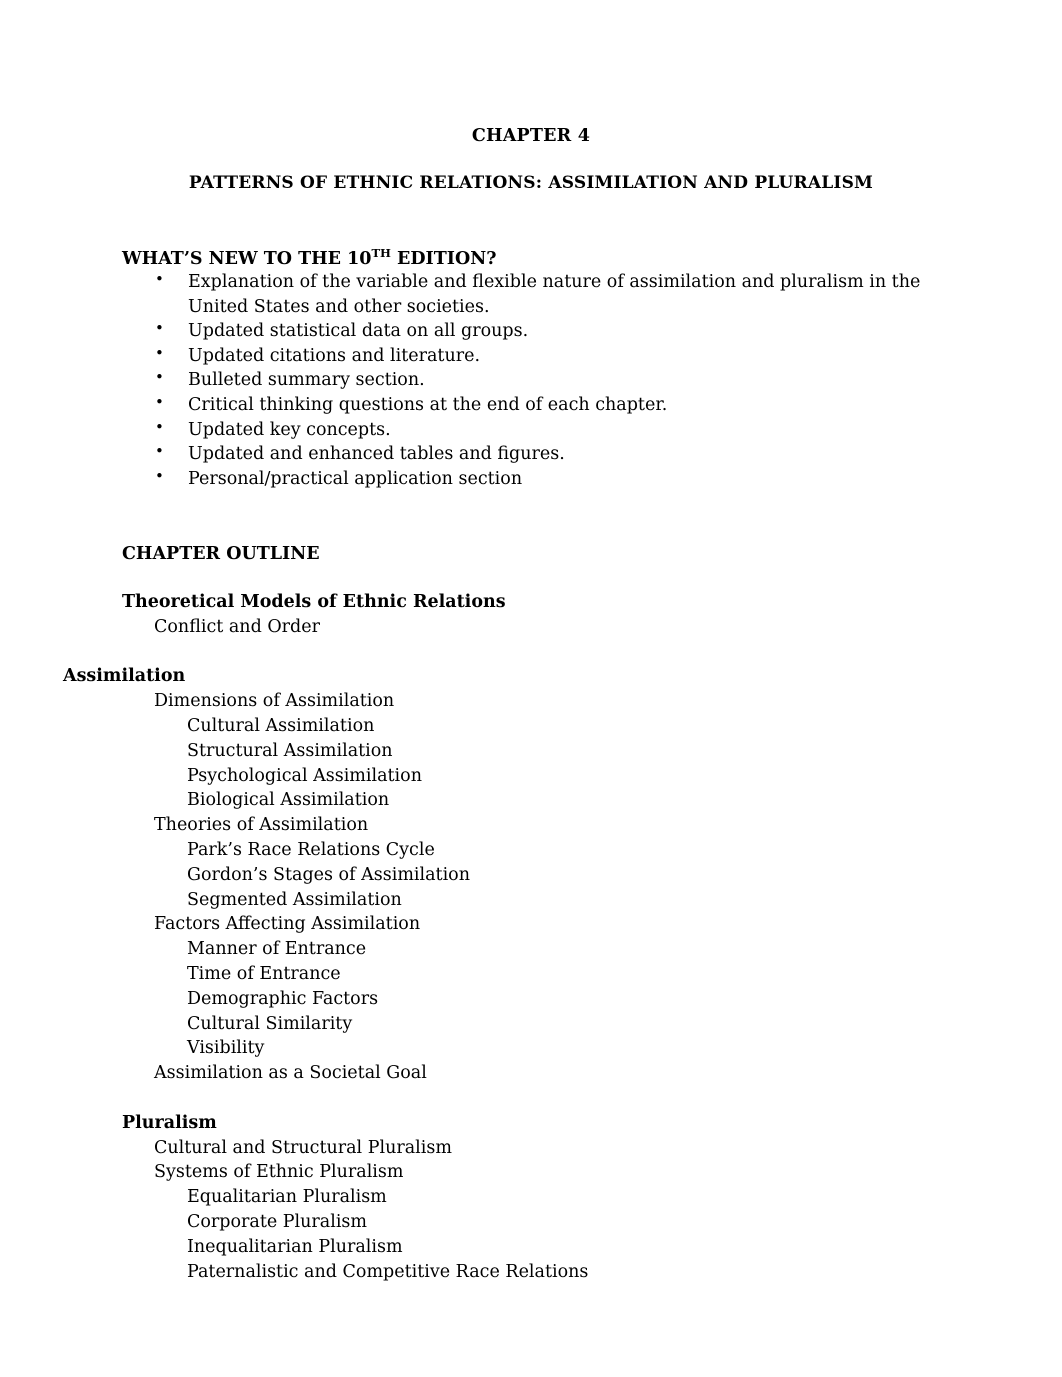 This screenshot has width=1062, height=1377. I want to click on outline-item: Conflict and Order, so click(237, 626).